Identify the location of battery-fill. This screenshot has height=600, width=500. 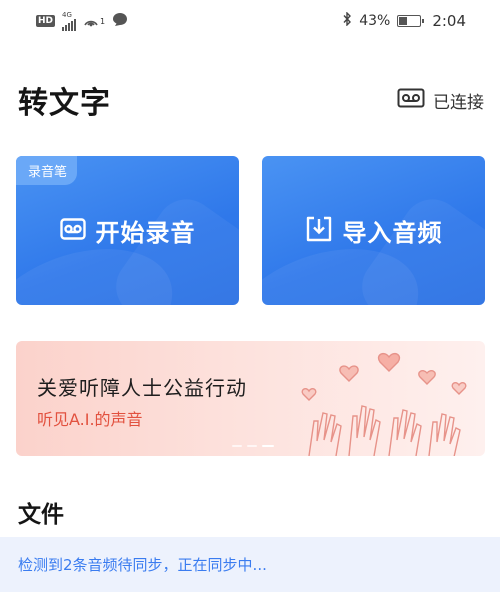
(403, 21).